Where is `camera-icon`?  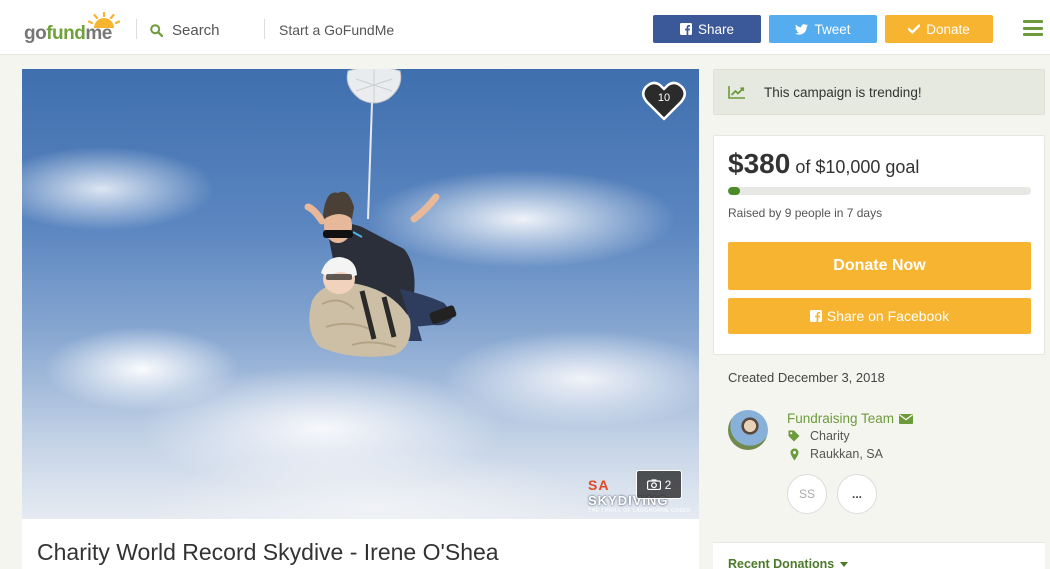 camera-icon is located at coordinates (653, 484).